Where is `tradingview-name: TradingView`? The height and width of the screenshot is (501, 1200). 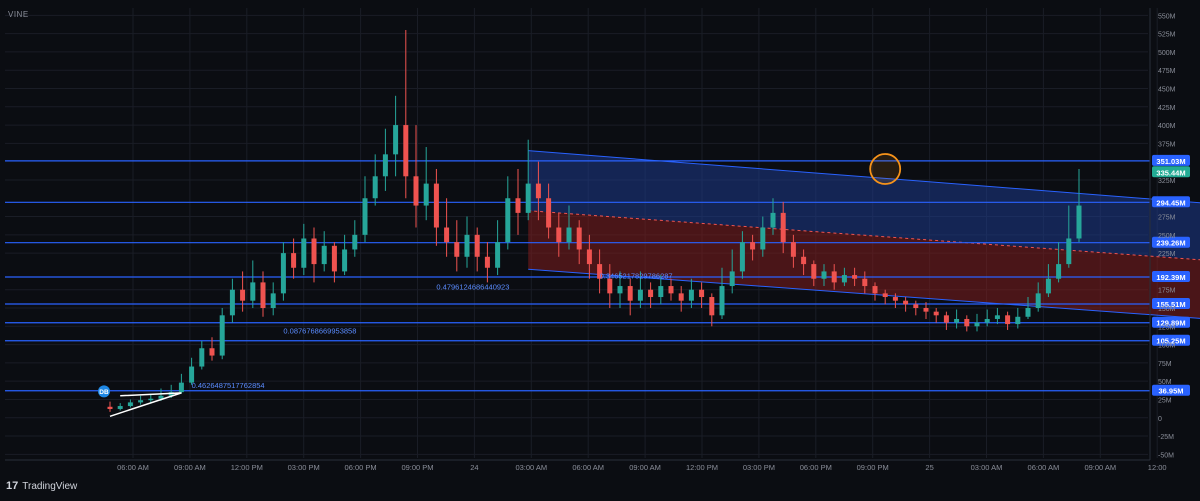 tradingview-name: TradingView is located at coordinates (50, 486).